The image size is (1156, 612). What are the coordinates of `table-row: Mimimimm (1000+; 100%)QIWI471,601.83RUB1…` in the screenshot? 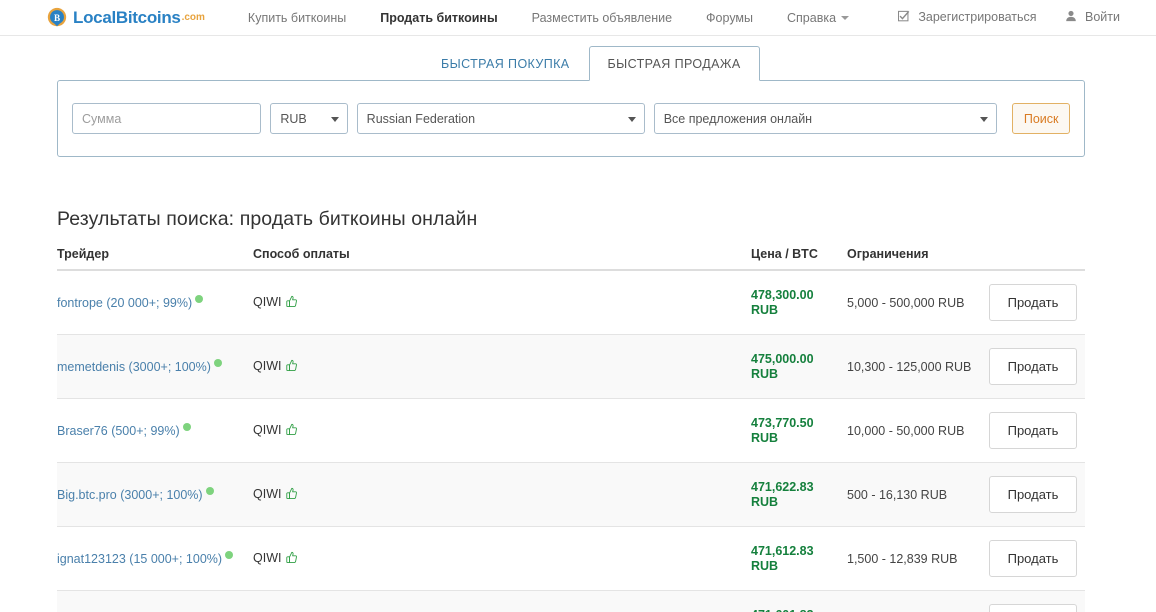 It's located at (571, 601).